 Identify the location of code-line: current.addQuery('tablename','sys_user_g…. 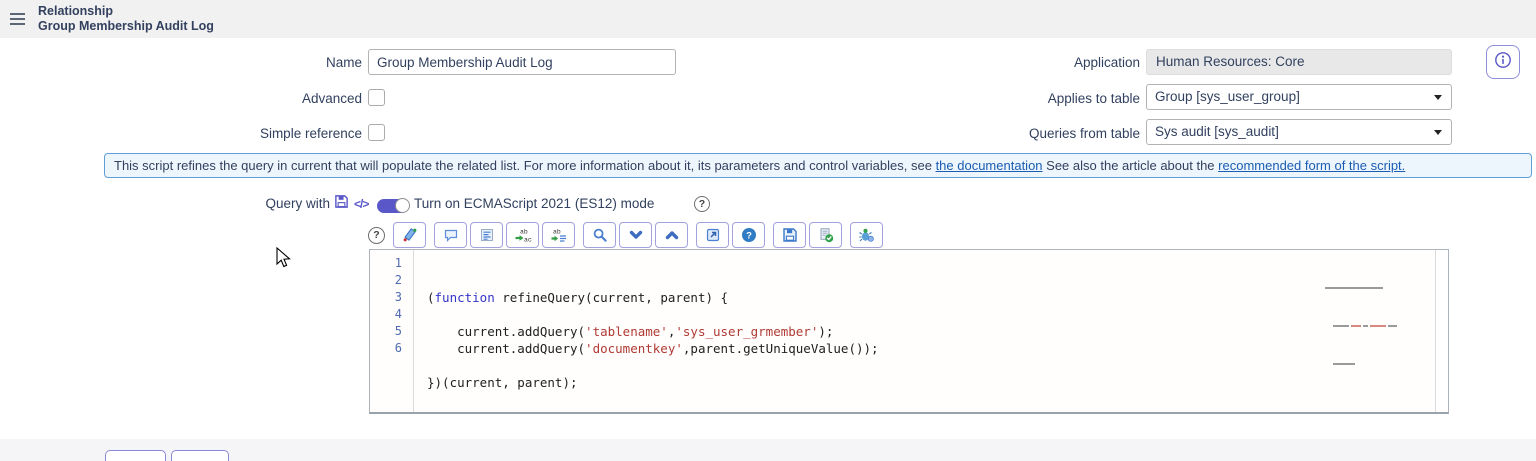
(630, 331).